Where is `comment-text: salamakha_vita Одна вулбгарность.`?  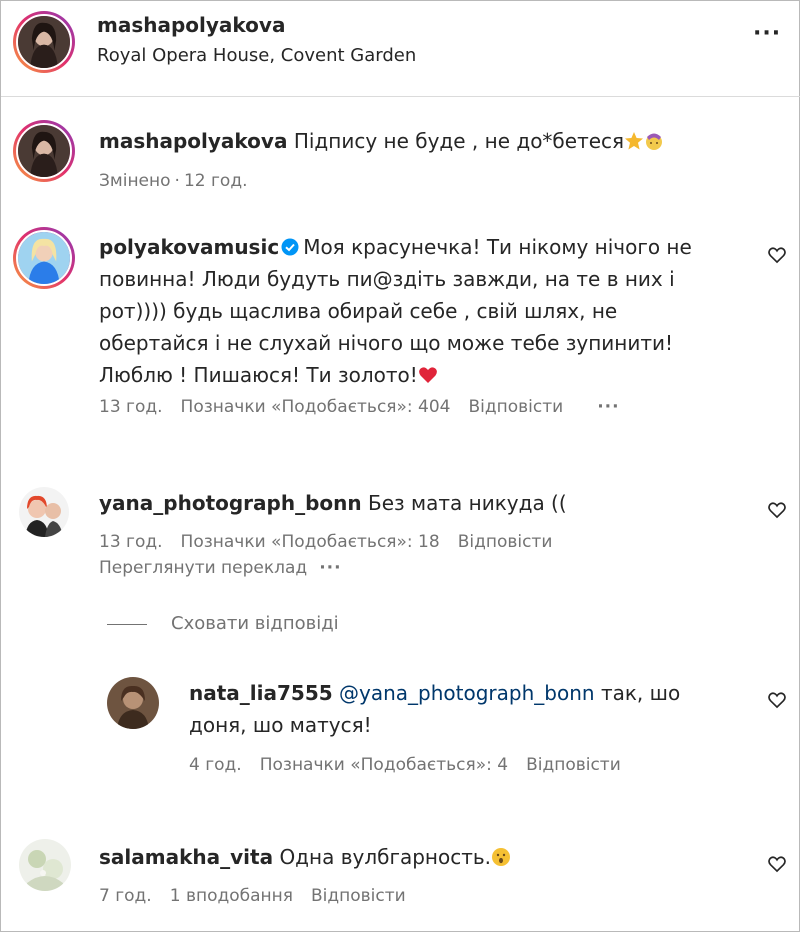
comment-text: salamakha_vita Одна вулбгарность. is located at coordinates (429, 857).